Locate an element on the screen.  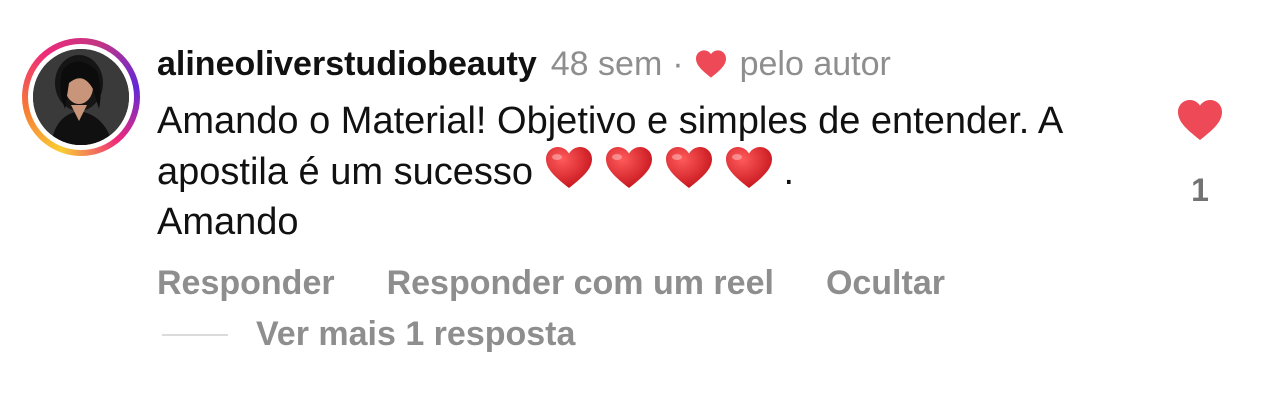
hide-button: Ocultar is located at coordinates (885, 283).